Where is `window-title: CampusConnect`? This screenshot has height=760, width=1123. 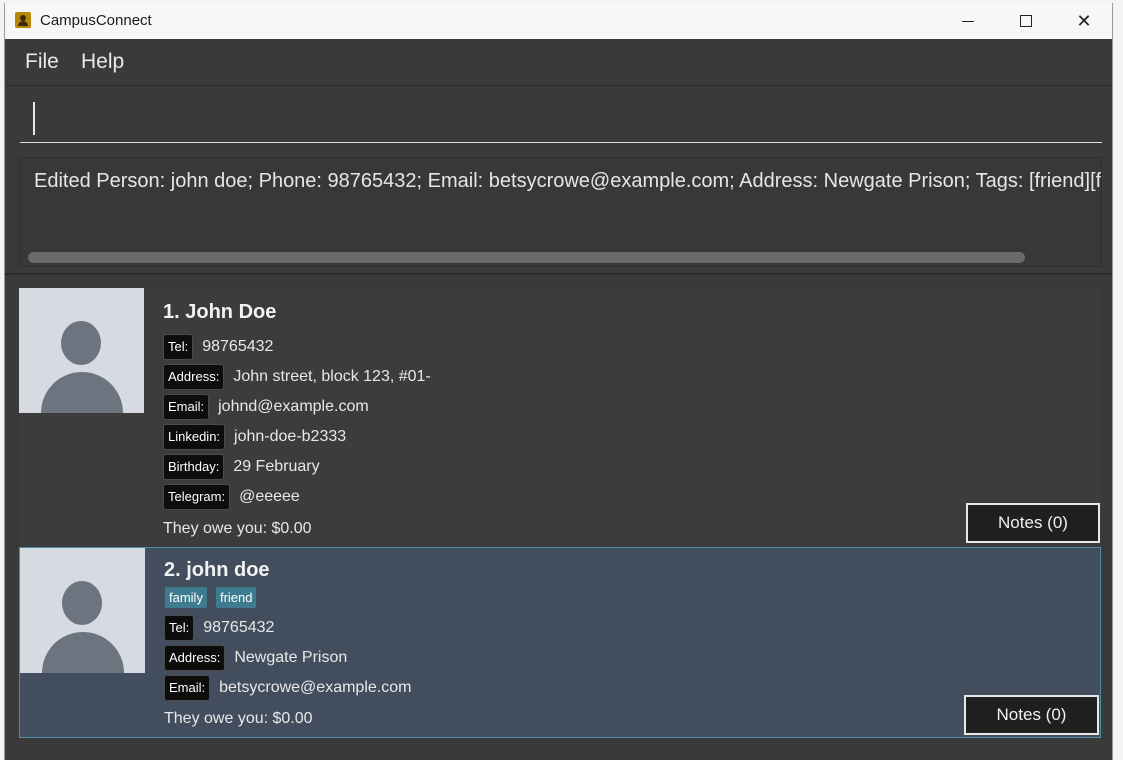 window-title: CampusConnect is located at coordinates (96, 20).